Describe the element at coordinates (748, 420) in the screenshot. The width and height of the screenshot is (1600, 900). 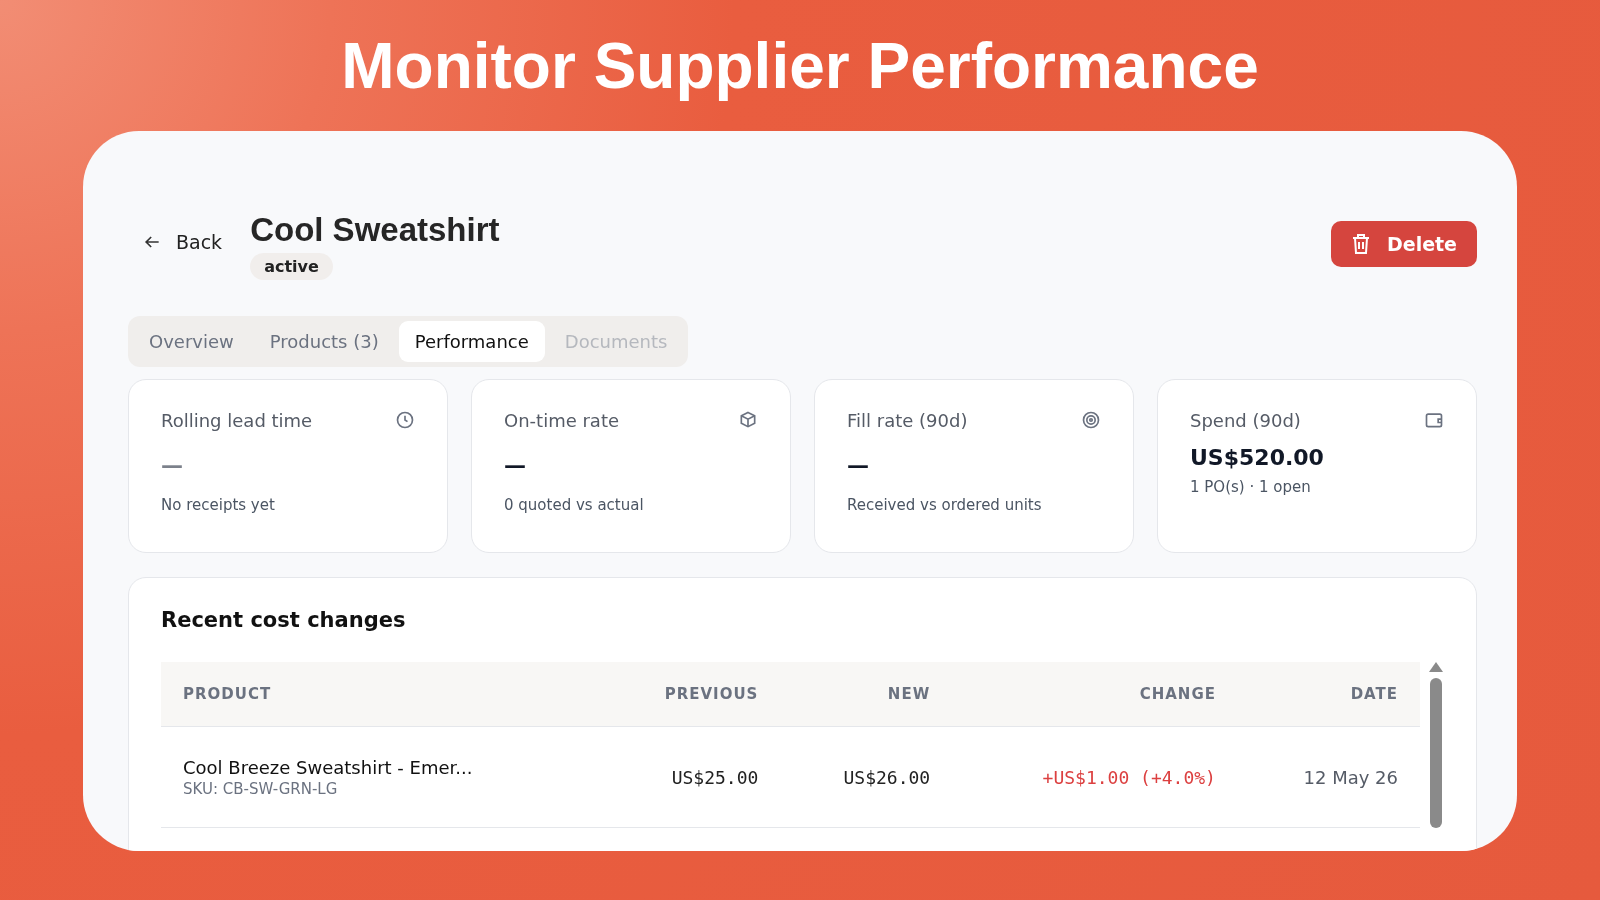
I see `box-icon` at that location.